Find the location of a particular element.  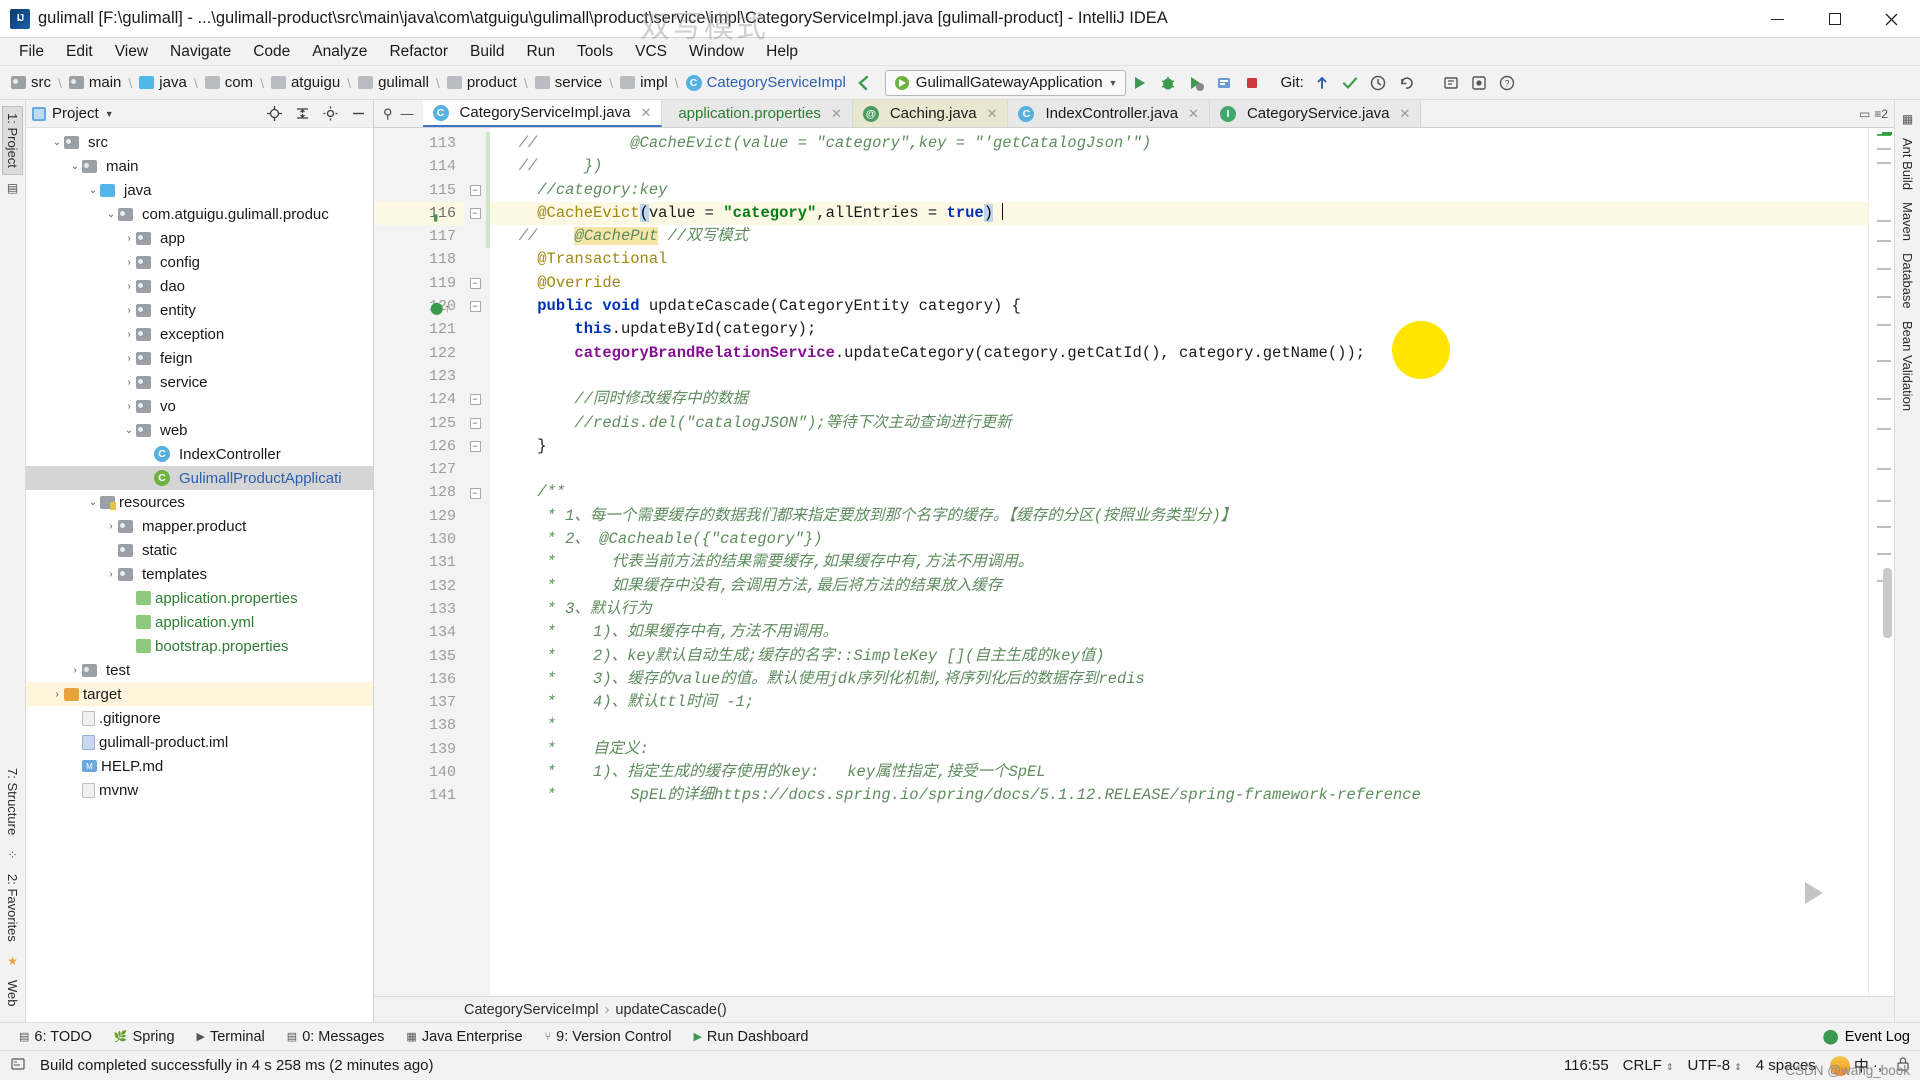

code-line: //category:key is located at coordinates (1179, 190).